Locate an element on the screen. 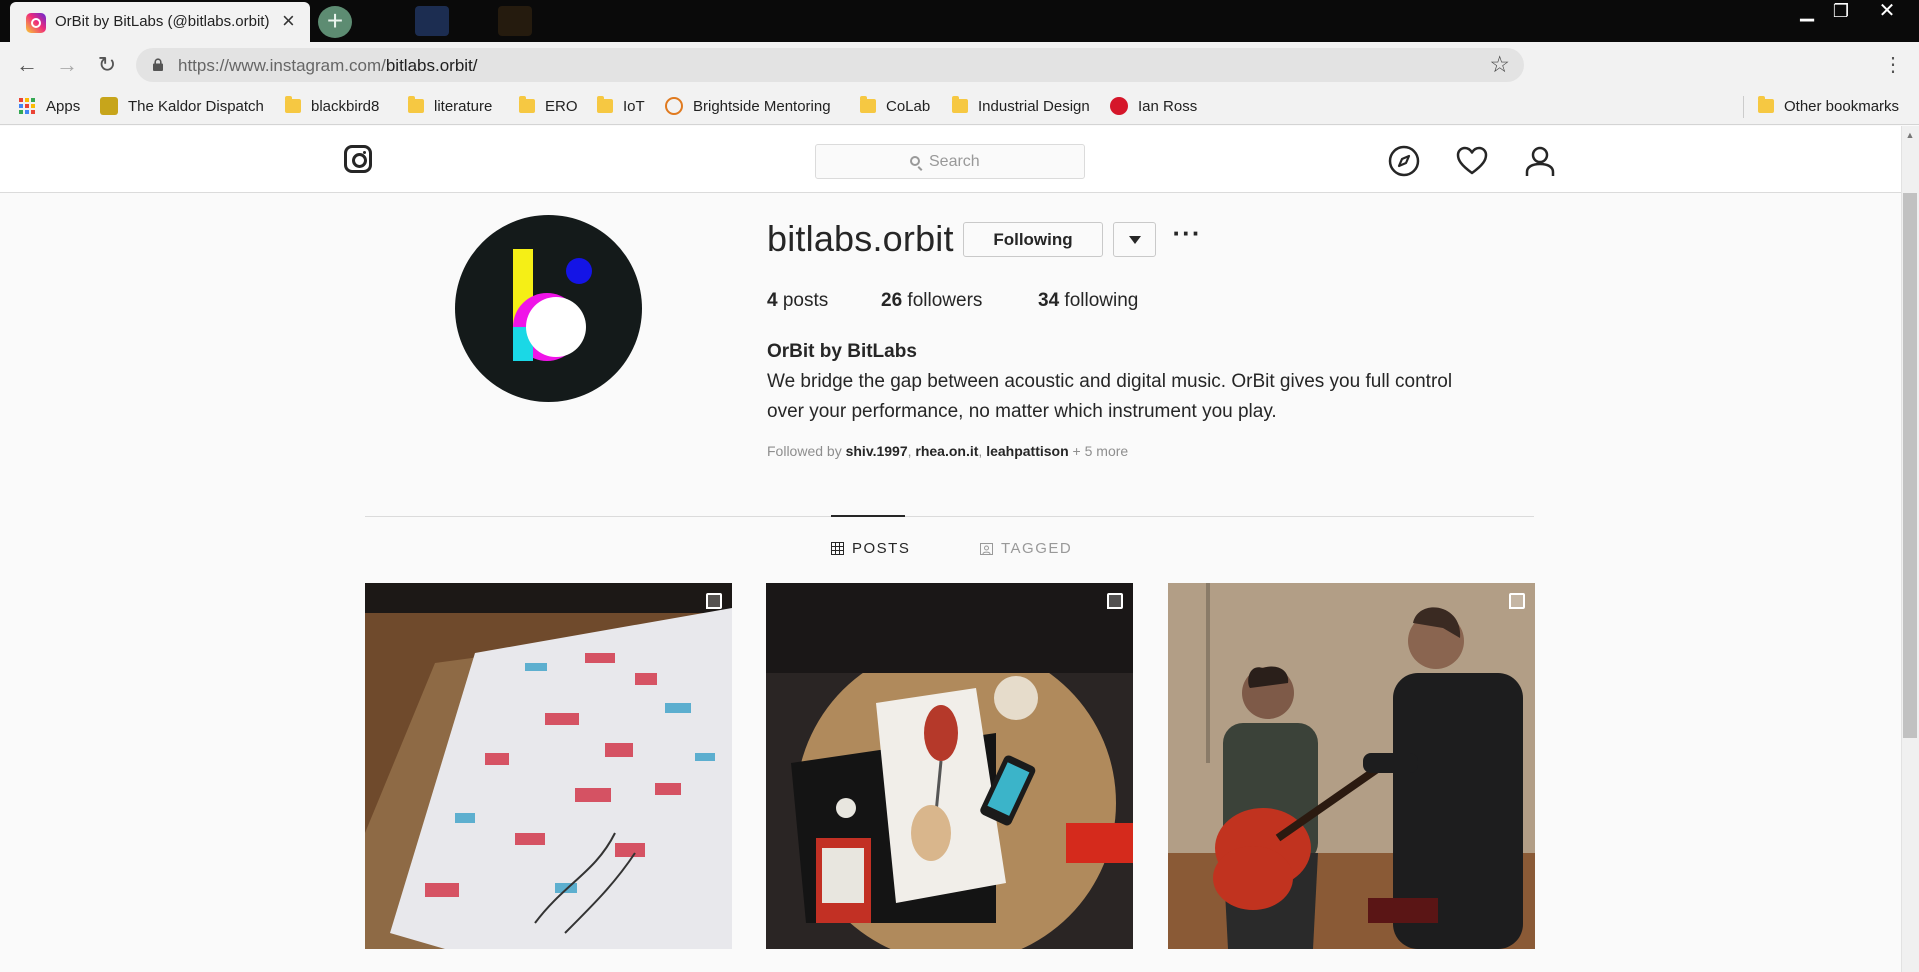 This screenshot has width=1919, height=972. following-label: following is located at coordinates (1101, 300).